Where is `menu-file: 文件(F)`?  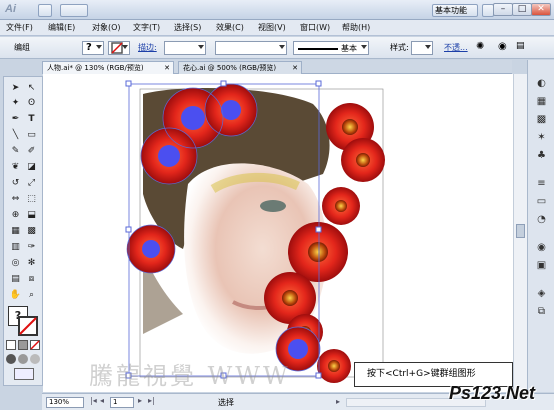 menu-file: 文件(F) is located at coordinates (19, 27).